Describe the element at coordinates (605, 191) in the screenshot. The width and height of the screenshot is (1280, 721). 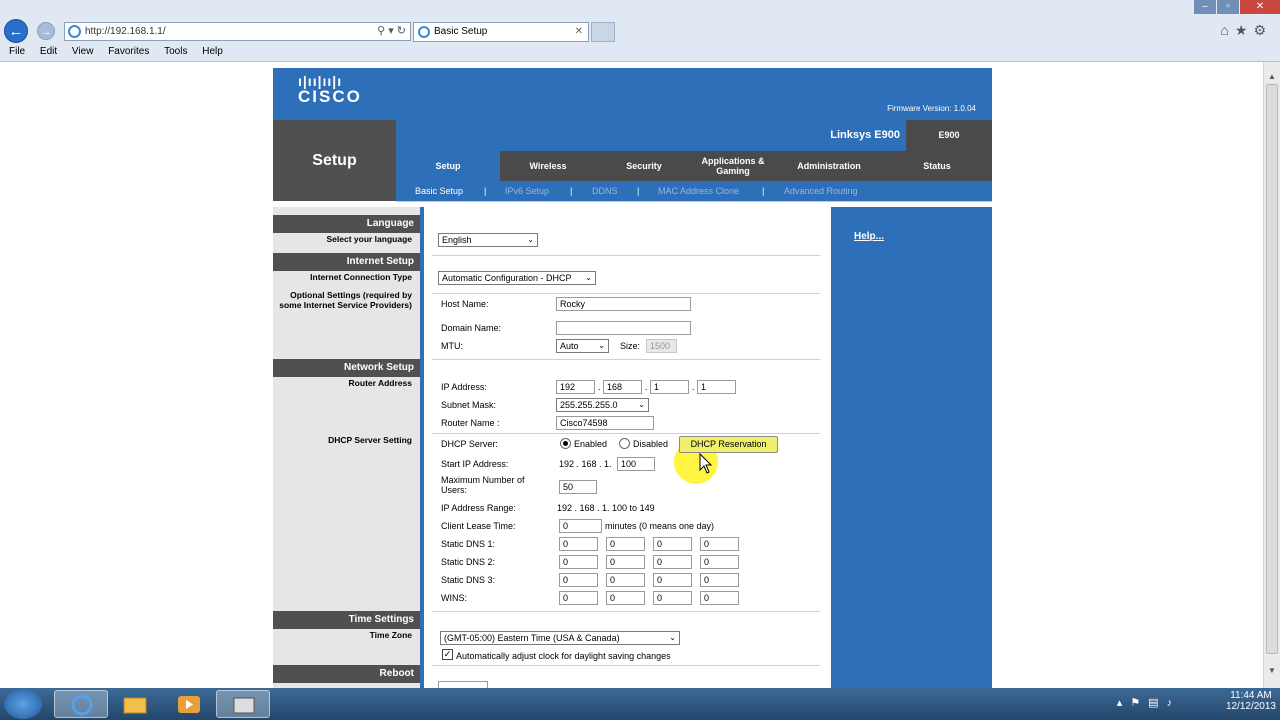
I see `subtab-ddns: DDNS` at that location.